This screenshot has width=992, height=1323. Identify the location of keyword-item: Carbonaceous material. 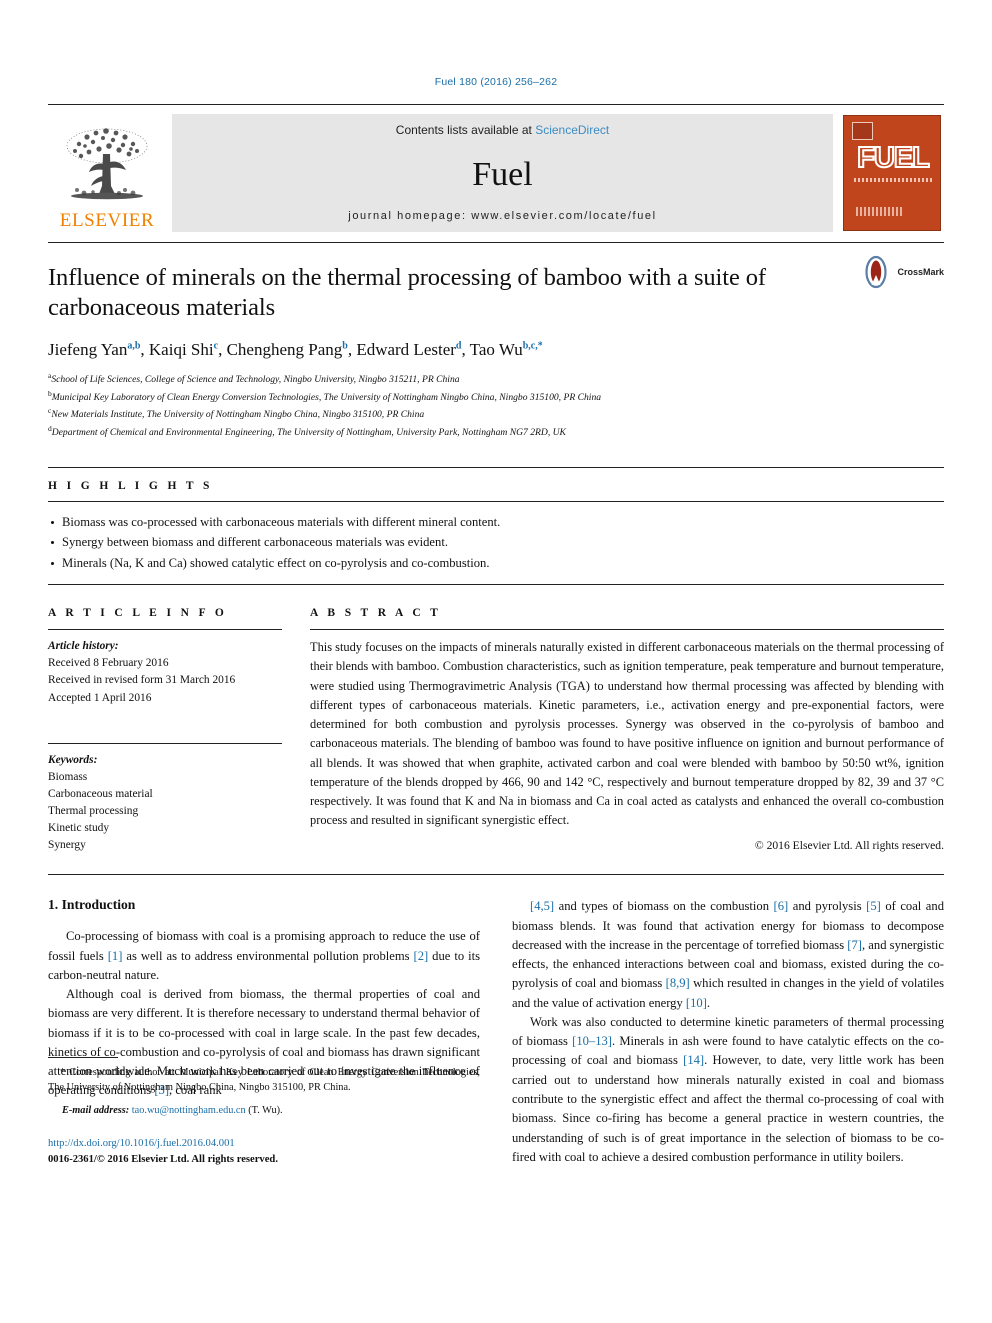
(100, 793).